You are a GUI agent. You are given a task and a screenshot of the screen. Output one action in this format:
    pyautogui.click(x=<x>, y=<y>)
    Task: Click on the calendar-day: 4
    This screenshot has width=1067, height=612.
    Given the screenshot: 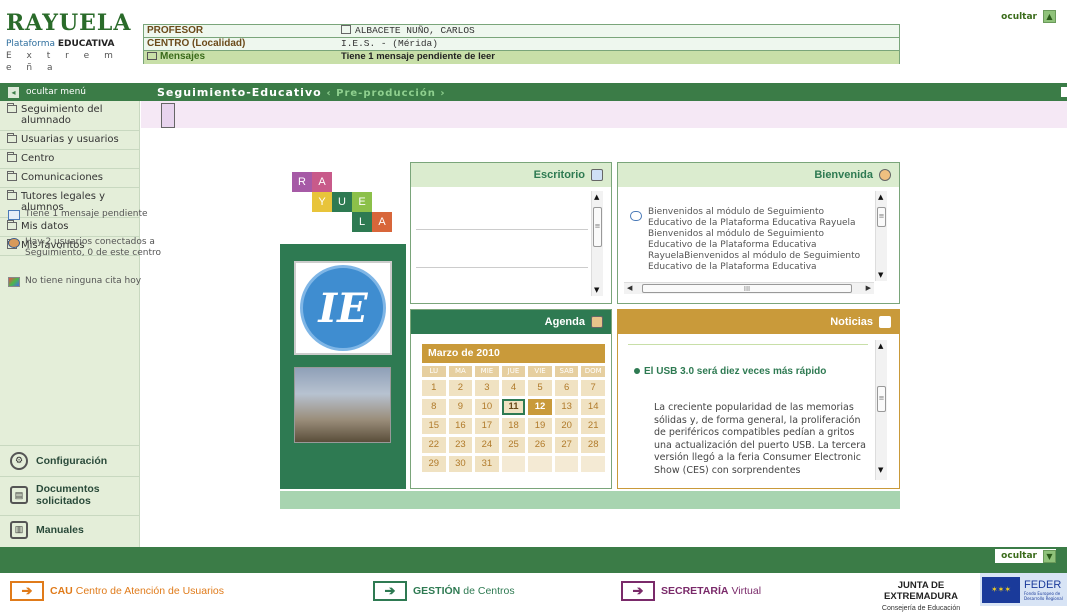 What is the action you would take?
    pyautogui.click(x=513, y=388)
    